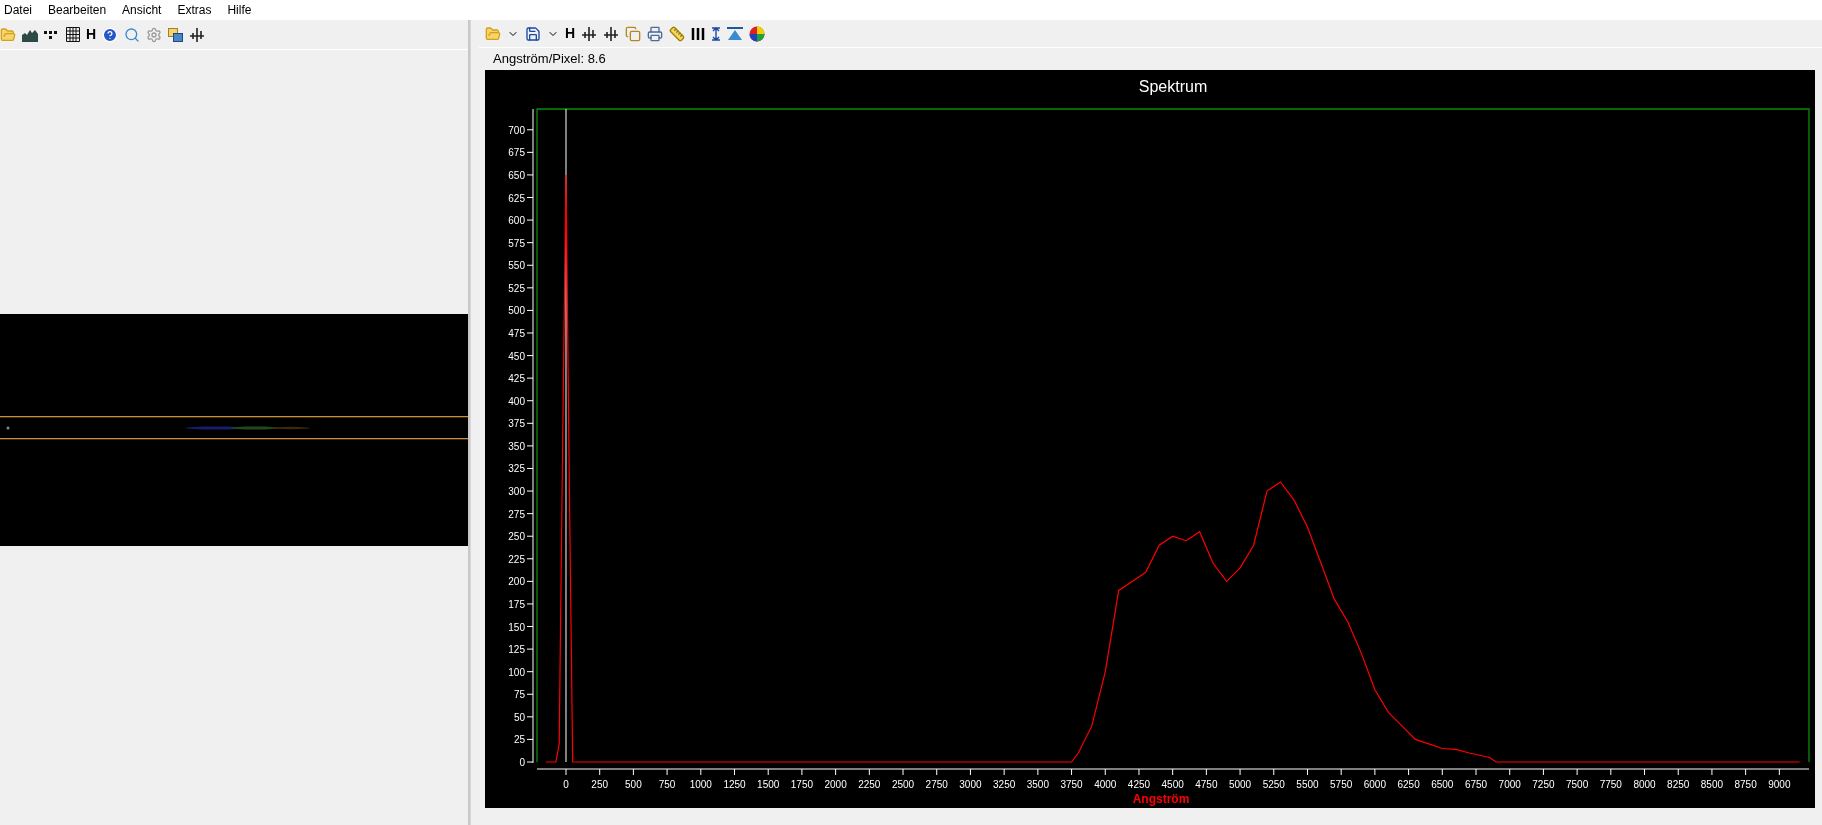  Describe the element at coordinates (1139, 784) in the screenshot. I see `x-tick-label: 4250` at that location.